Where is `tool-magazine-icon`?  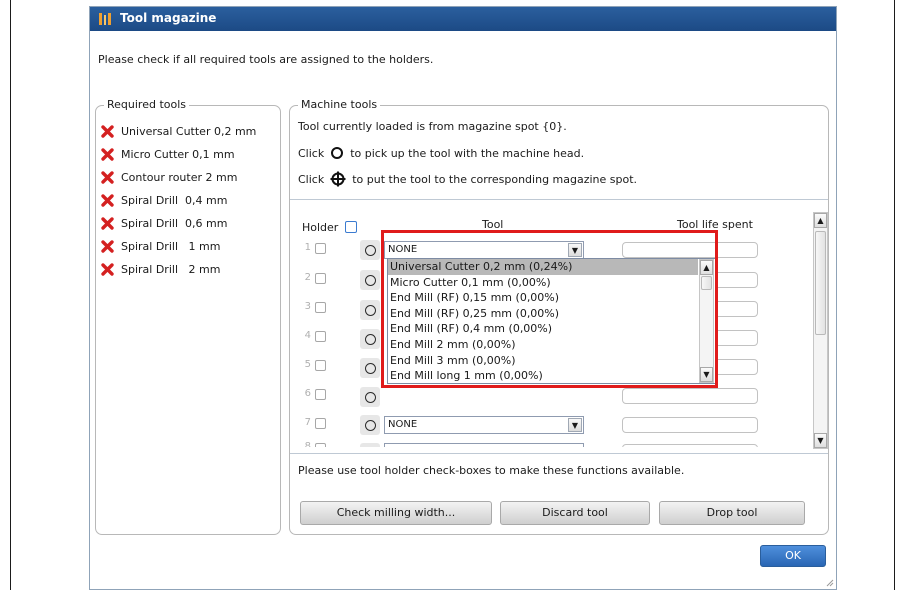
tool-magazine-icon is located at coordinates (105, 19).